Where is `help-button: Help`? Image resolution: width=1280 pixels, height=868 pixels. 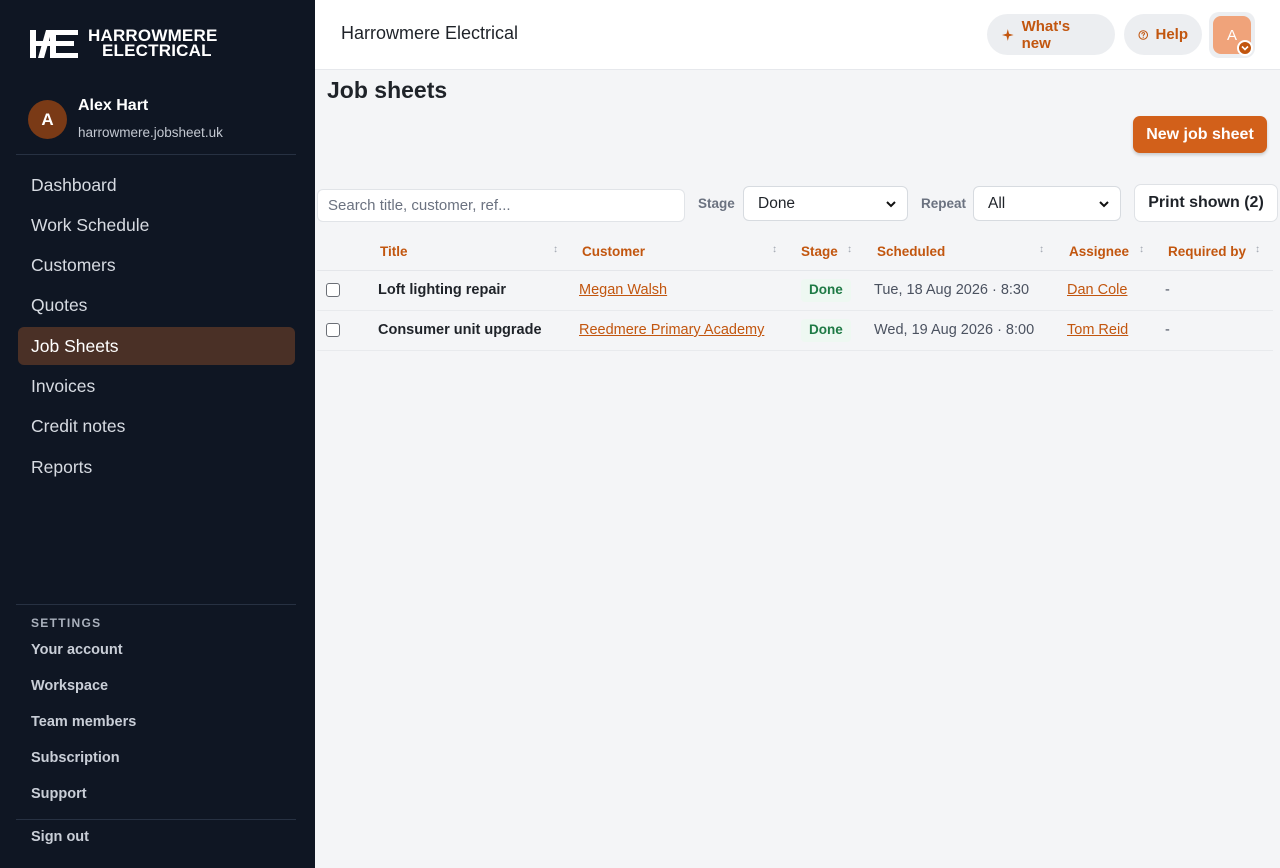 help-button: Help is located at coordinates (1163, 34).